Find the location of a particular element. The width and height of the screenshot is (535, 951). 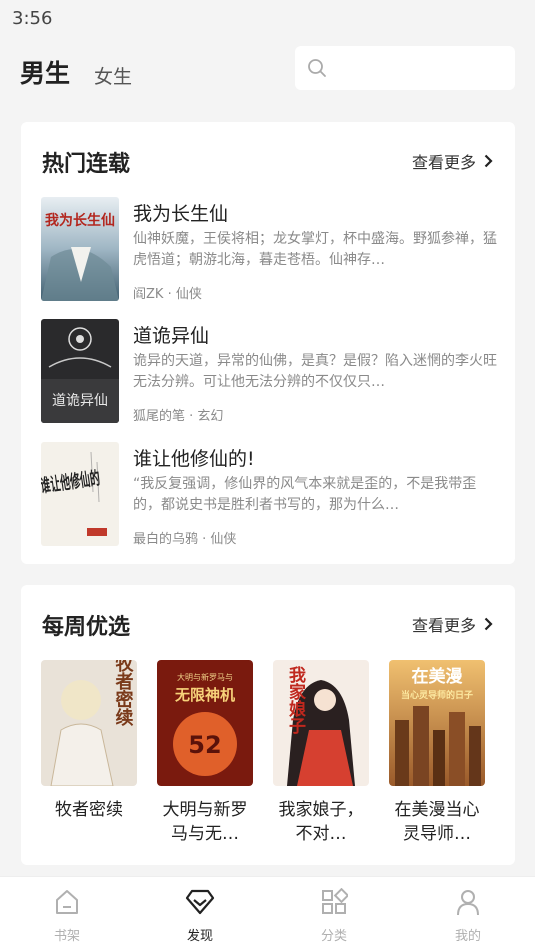

section-title: 每周优选 is located at coordinates (86, 627).